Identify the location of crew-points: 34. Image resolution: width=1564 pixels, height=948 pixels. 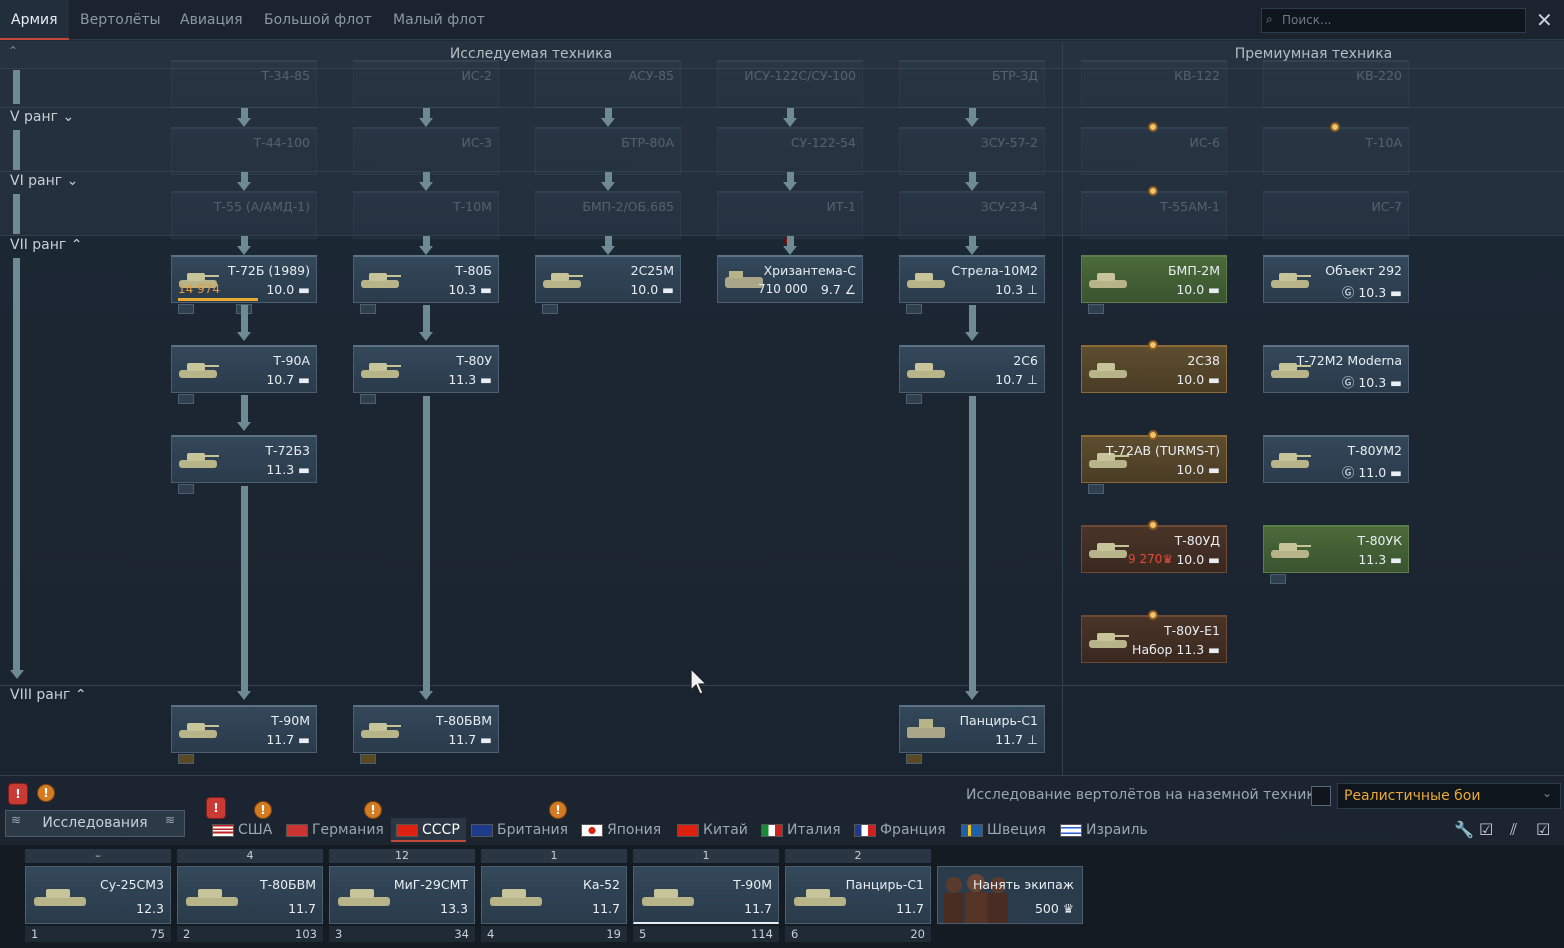
(461, 934).